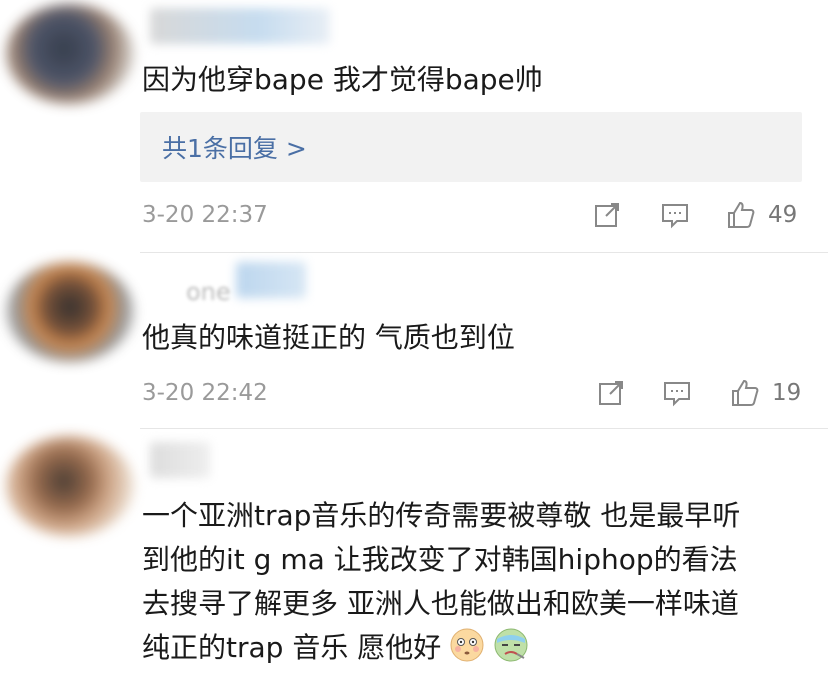 Image resolution: width=828 pixels, height=673 pixels. Describe the element at coordinates (414, 396) in the screenshot. I see `comment-meta: 3-20 22:42 19` at that location.